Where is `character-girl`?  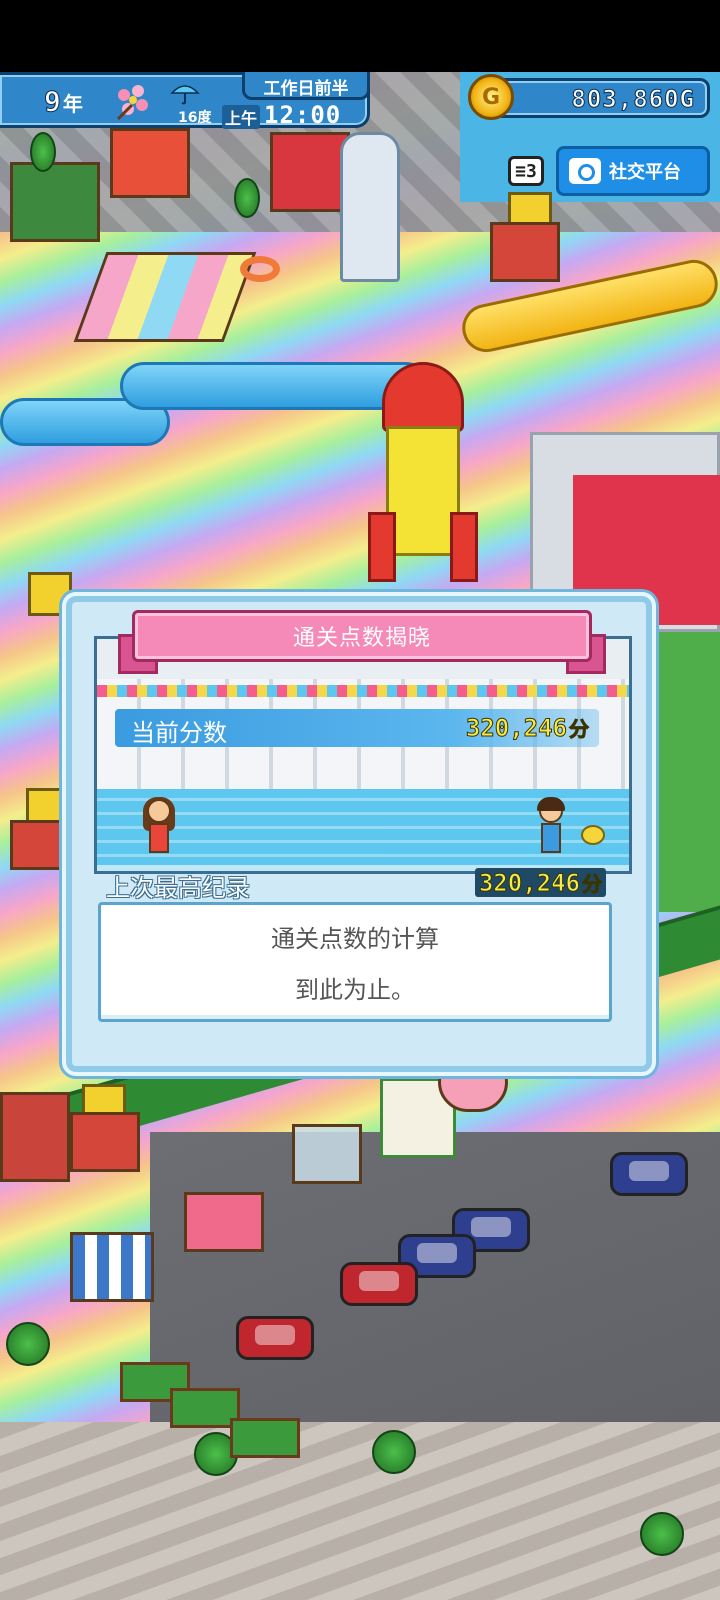
character-girl is located at coordinates (159, 830).